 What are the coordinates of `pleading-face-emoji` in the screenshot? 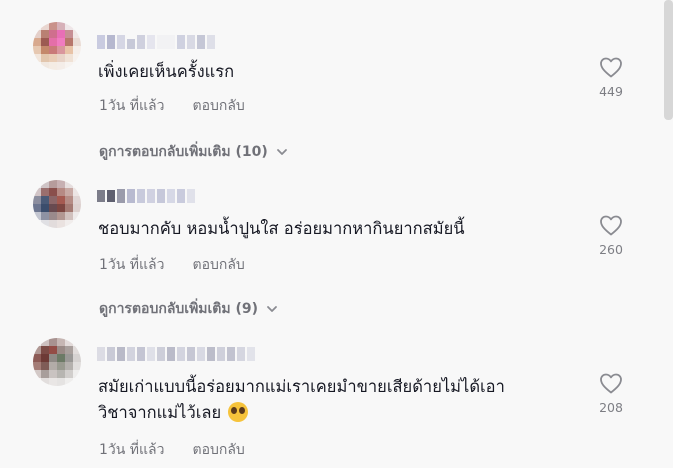 It's located at (238, 412).